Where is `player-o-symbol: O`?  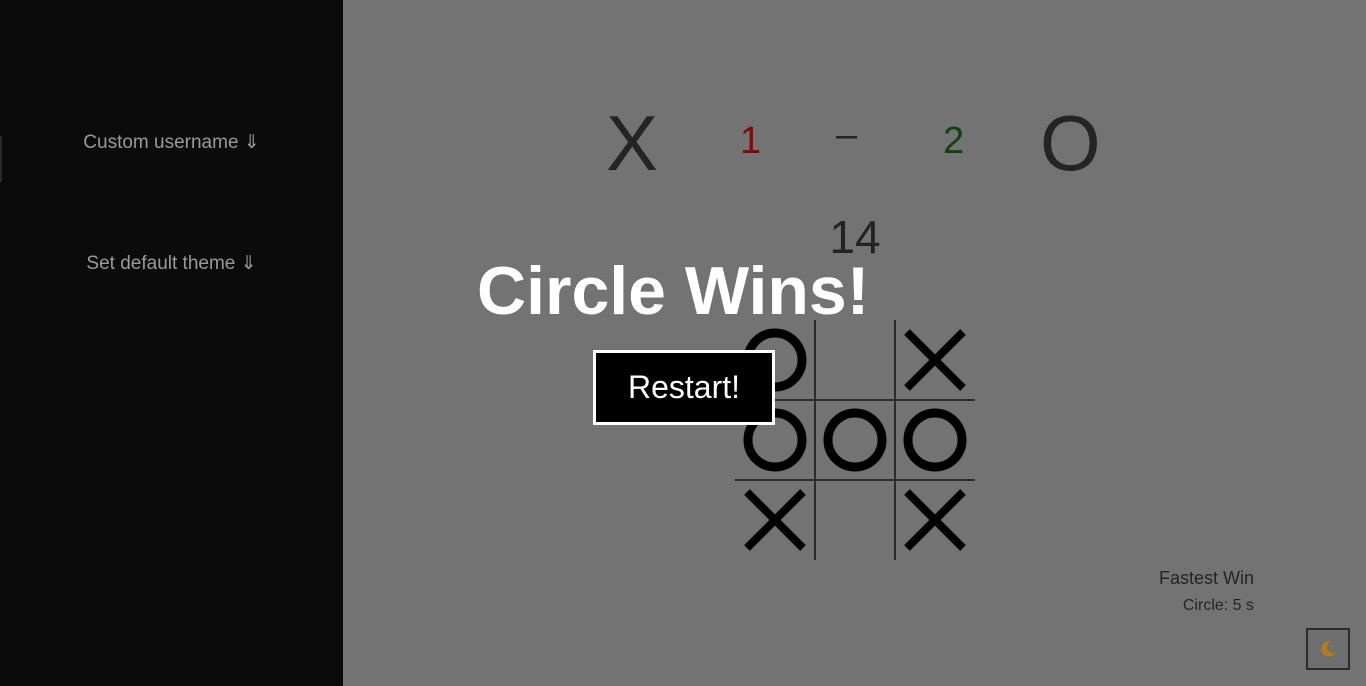 player-o-symbol: O is located at coordinates (1070, 143).